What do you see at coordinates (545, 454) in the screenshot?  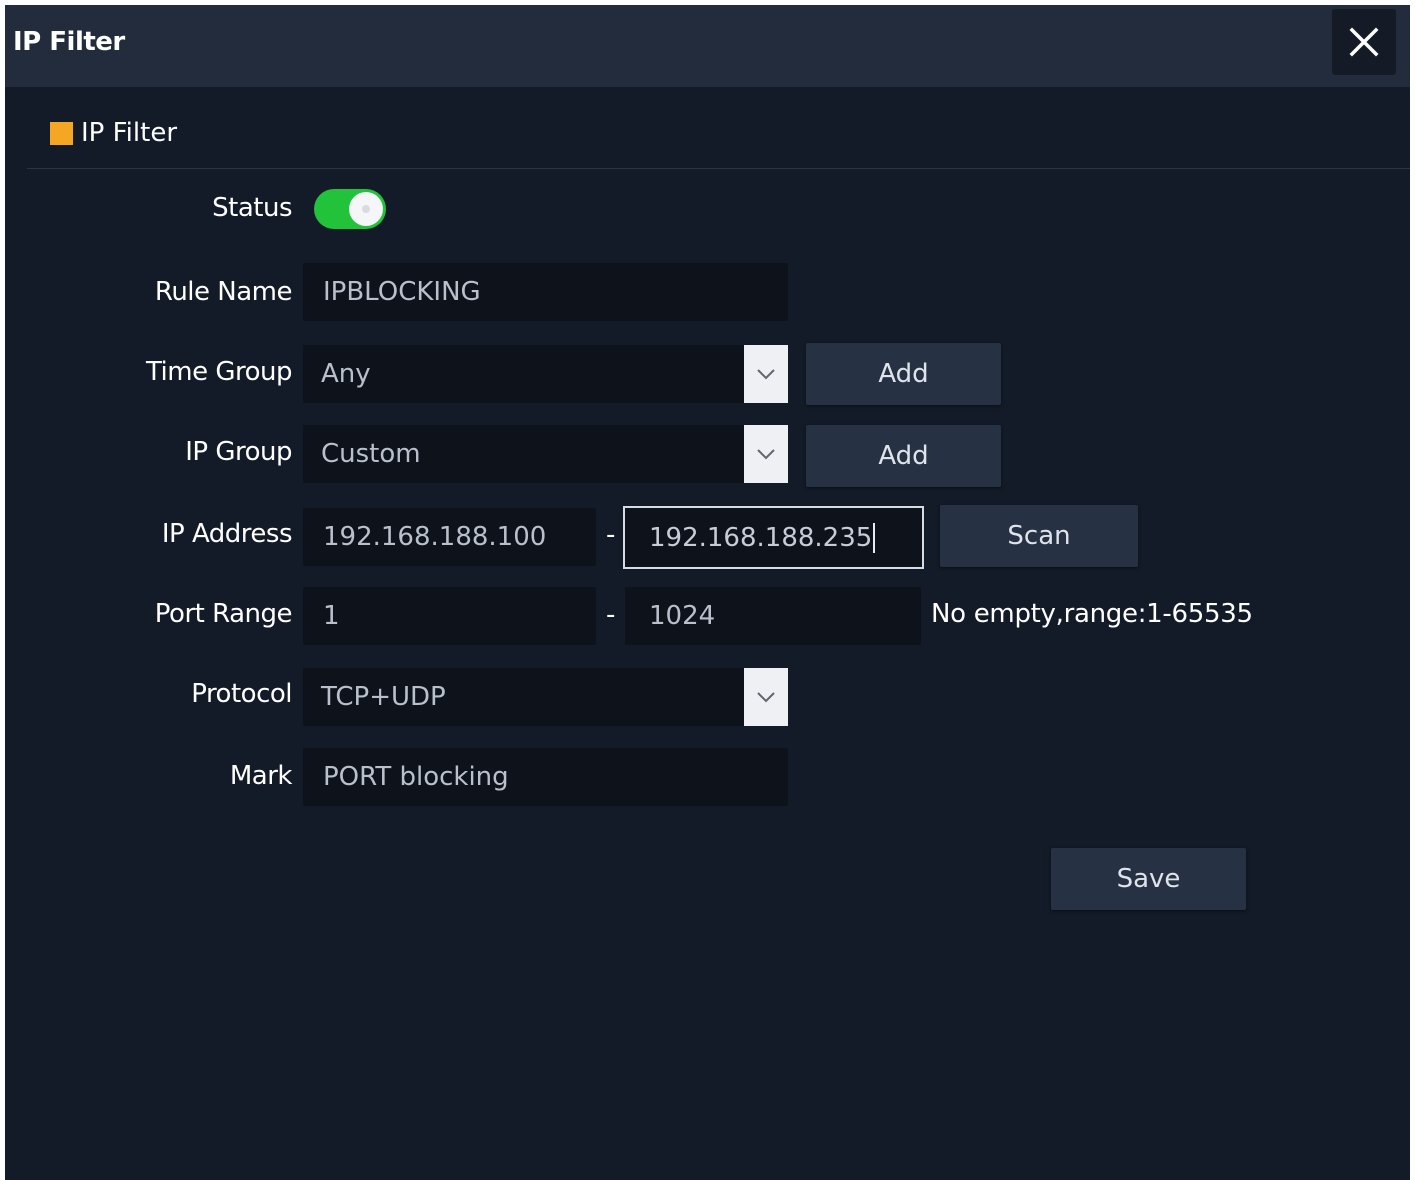 I see `ip-group-select: Custom` at bounding box center [545, 454].